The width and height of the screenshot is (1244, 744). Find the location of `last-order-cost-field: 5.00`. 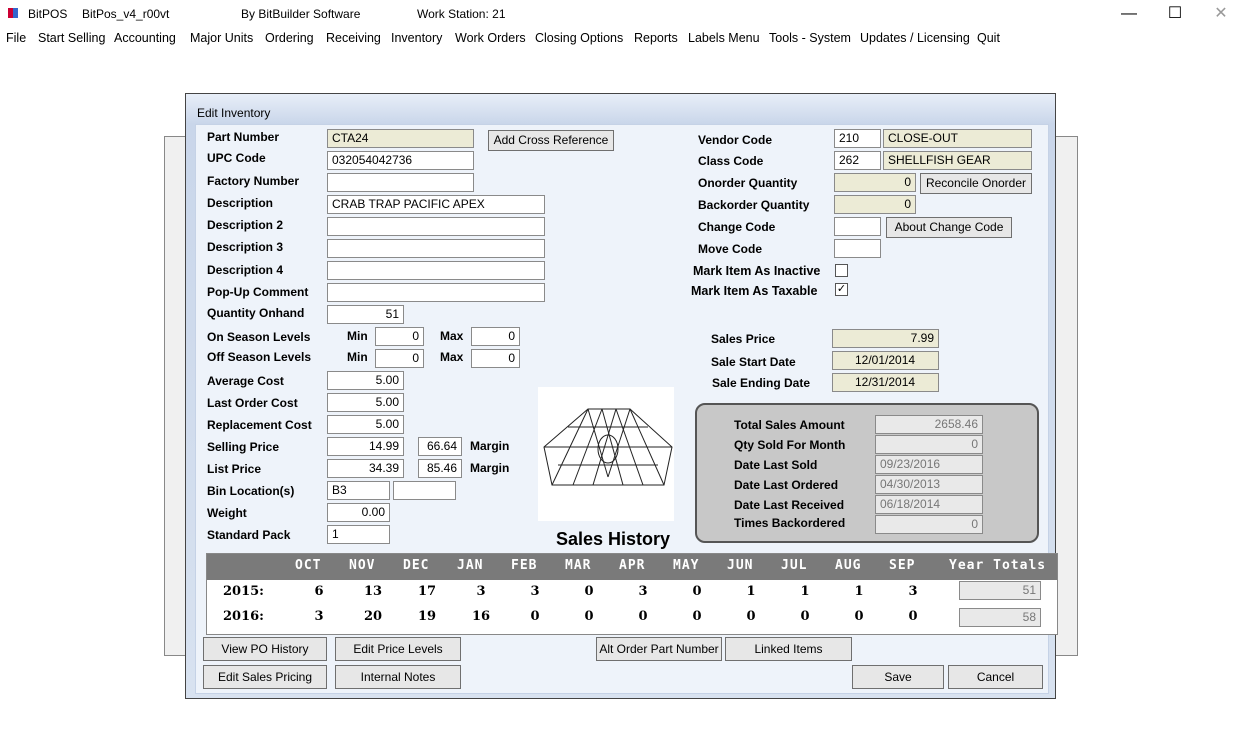

last-order-cost-field: 5.00 is located at coordinates (365, 402).